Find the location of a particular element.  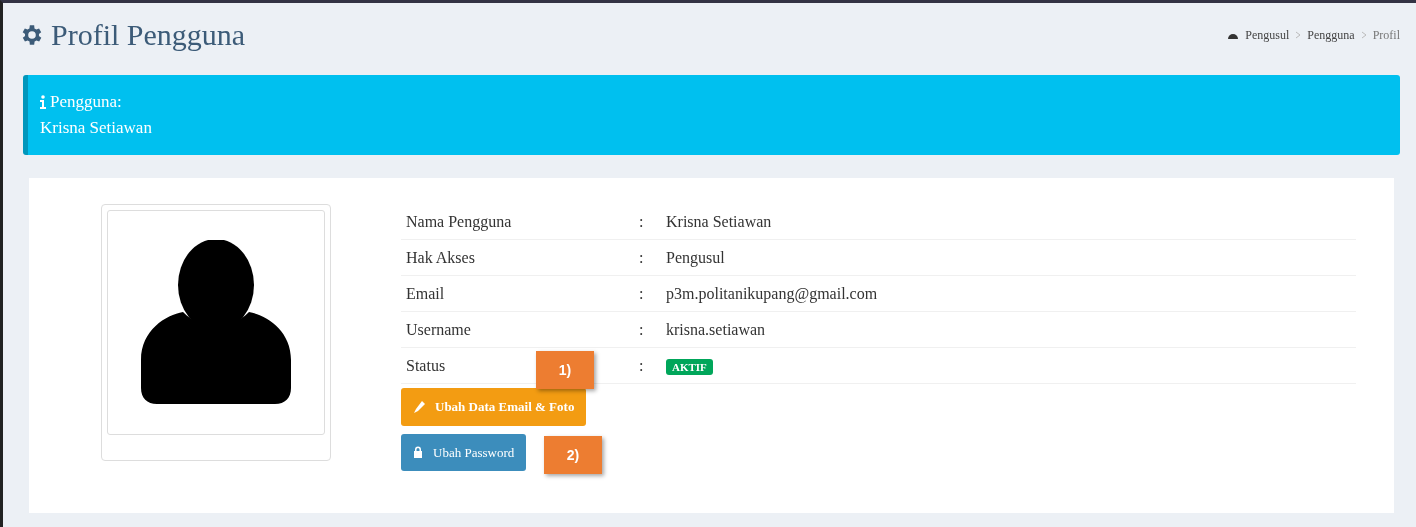

title-text: Profil Pengguna is located at coordinates (148, 35).